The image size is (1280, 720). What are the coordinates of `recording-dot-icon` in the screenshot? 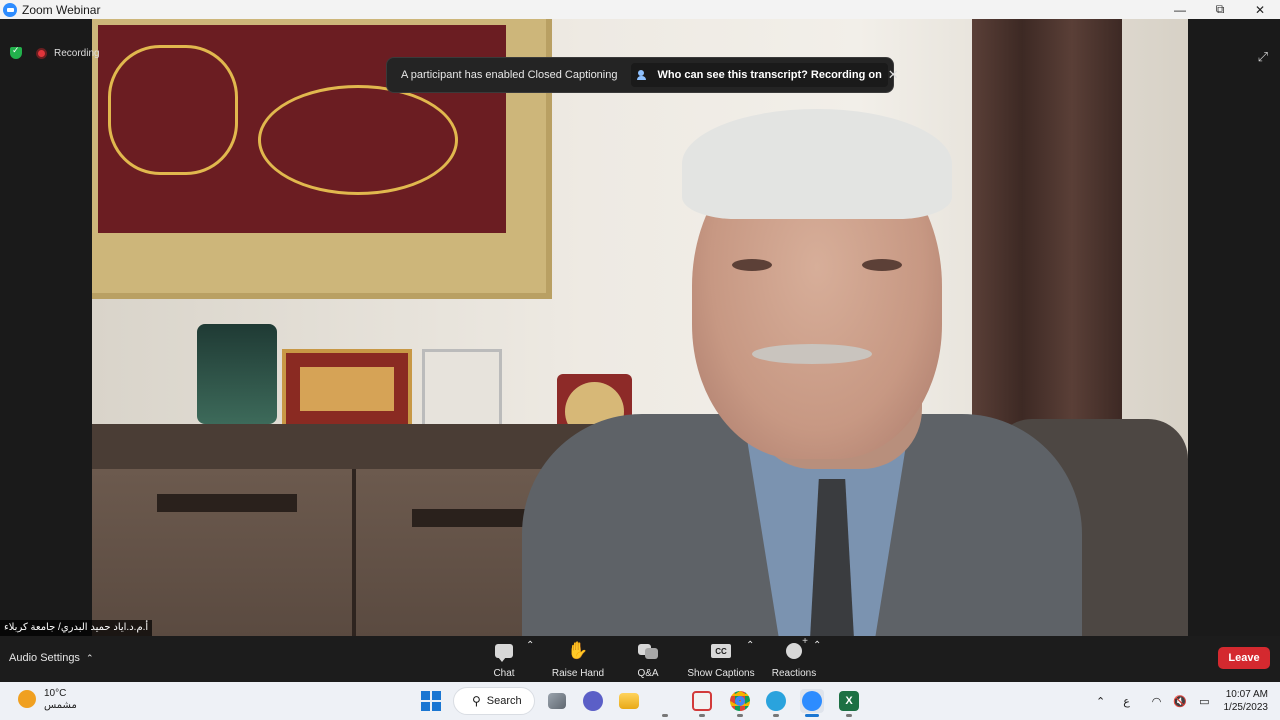 It's located at (41, 53).